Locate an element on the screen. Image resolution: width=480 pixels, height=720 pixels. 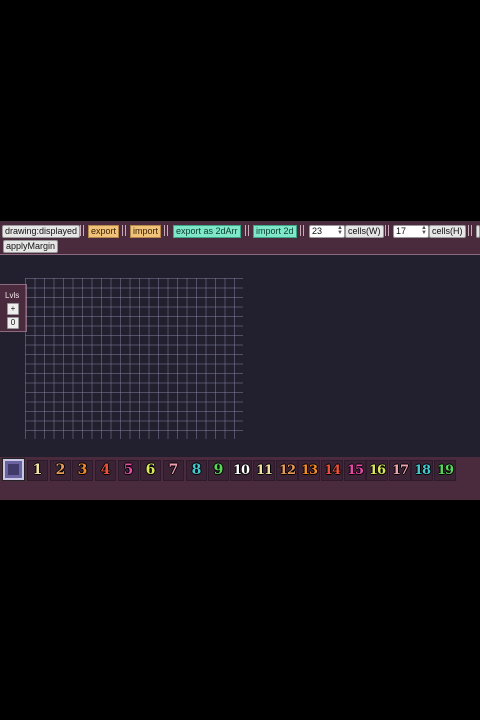
tile-15: 15 is located at coordinates (355, 470).